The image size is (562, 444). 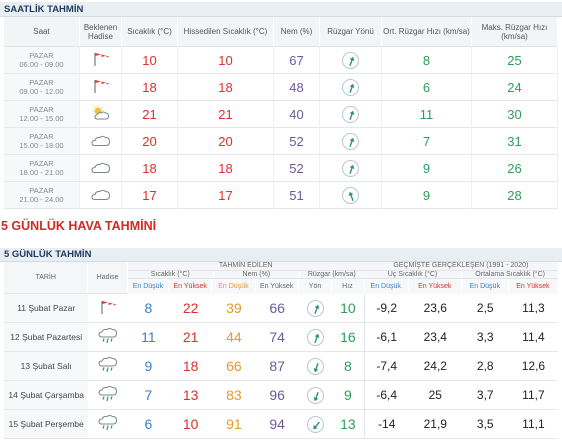 What do you see at coordinates (281, 255) in the screenshot?
I see `daily-panel-title: 5 GÜNLÜK TAHMİN` at bounding box center [281, 255].